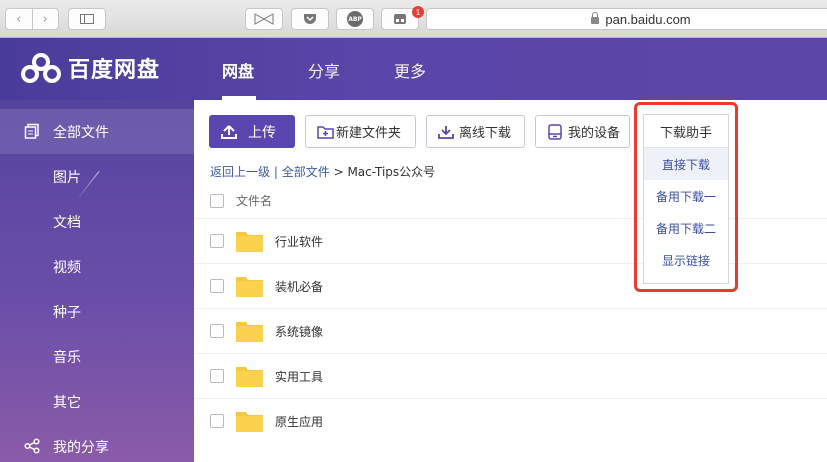 This screenshot has height=462, width=827. I want to click on upload-label: 上传, so click(262, 132).